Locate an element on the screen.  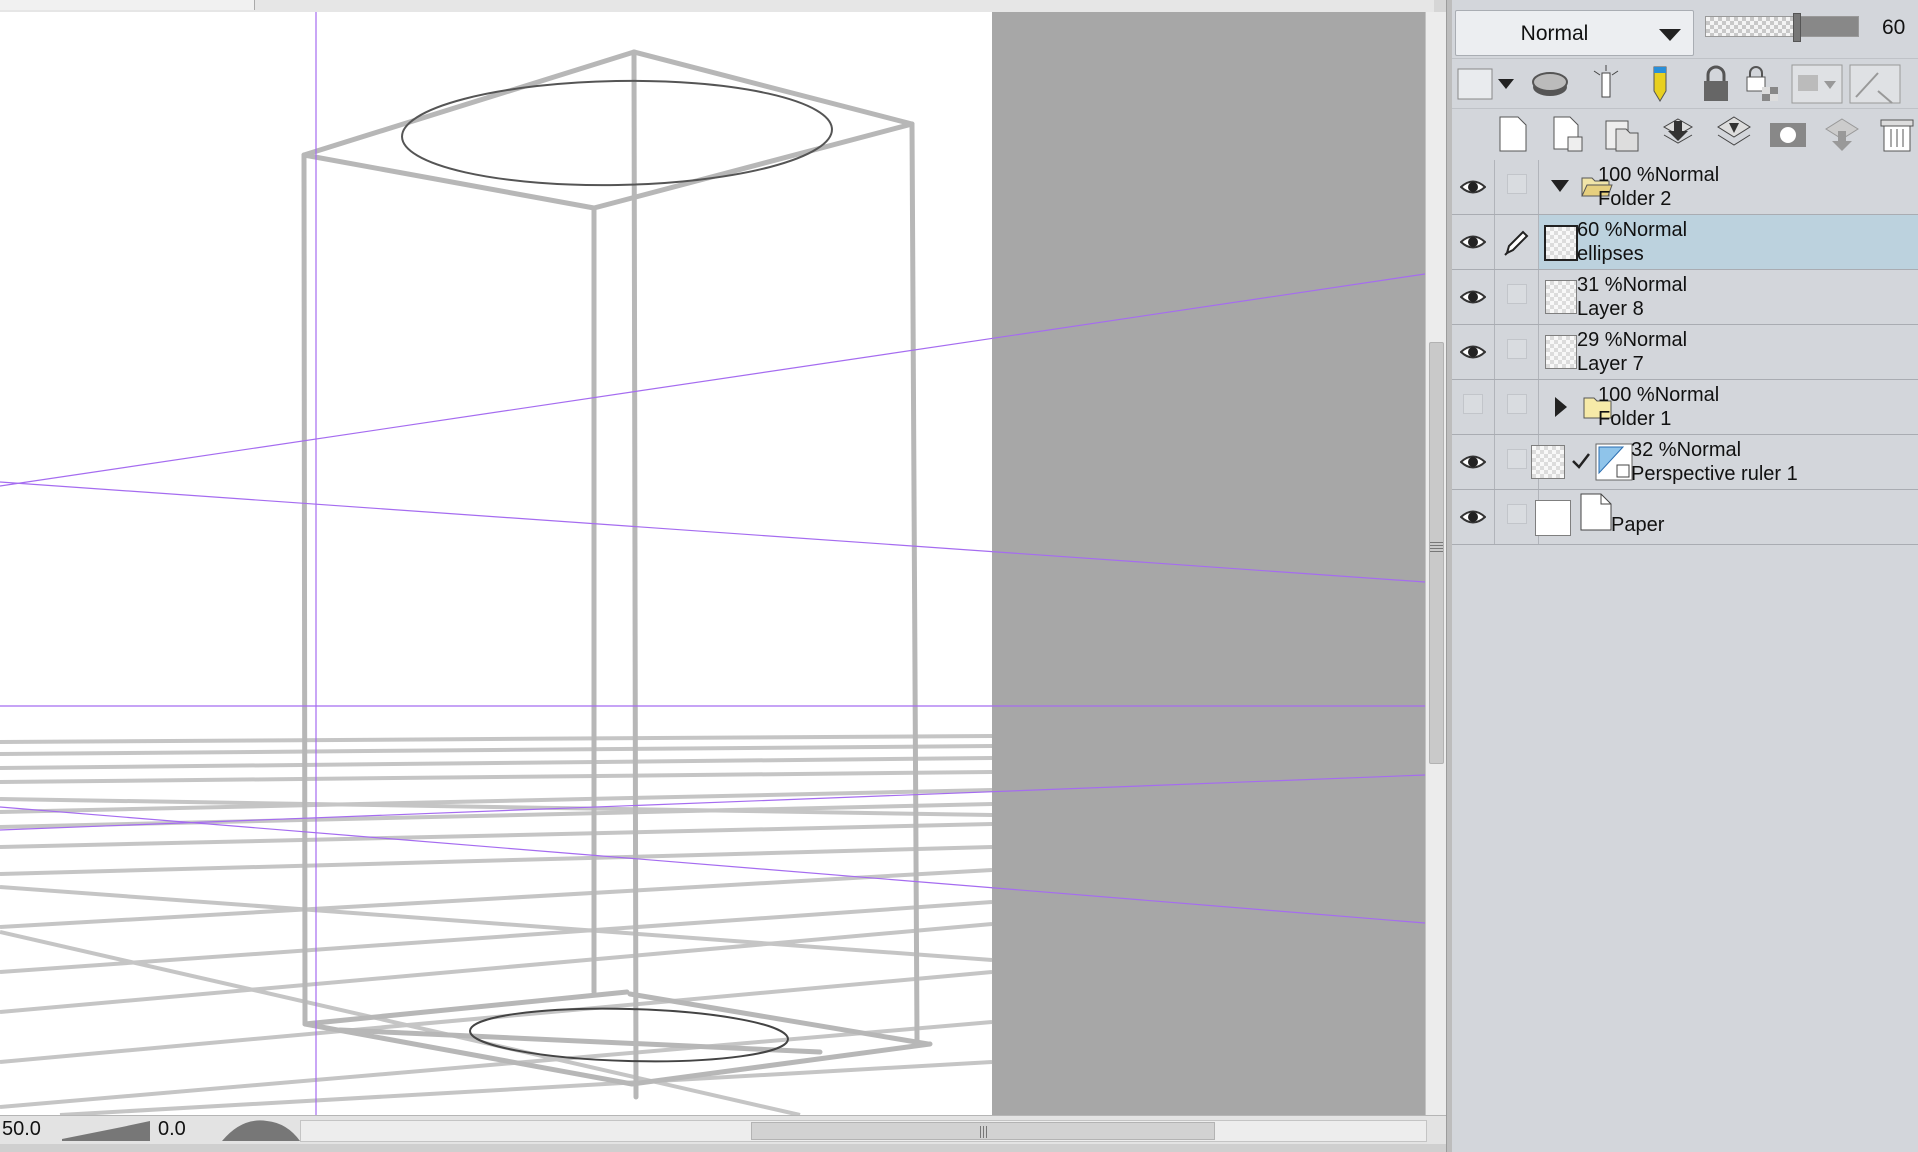
layer-name: ellipses is located at coordinates (1610, 254).